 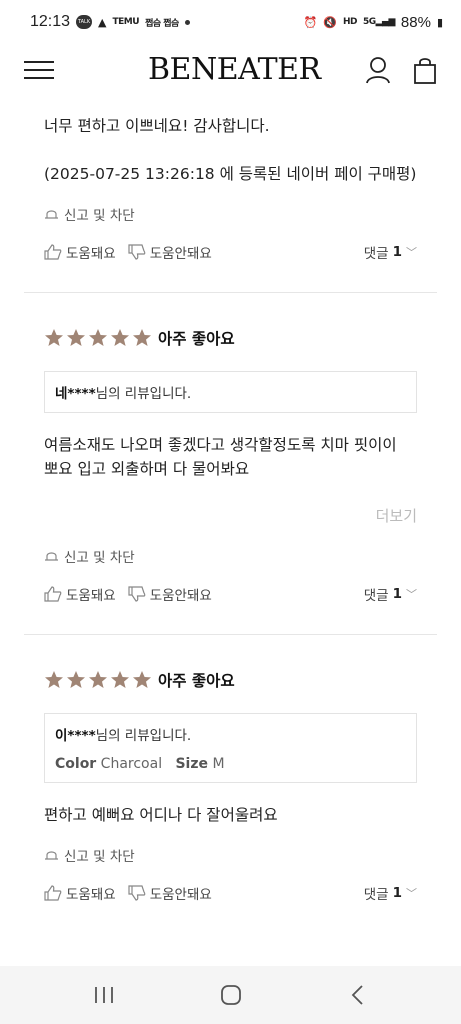 I want to click on star-rating: 아주 좋아요, so click(x=230, y=680).